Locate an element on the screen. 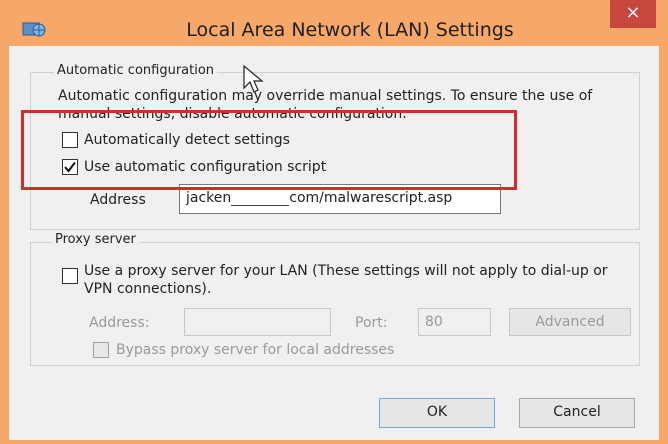 This screenshot has width=668, height=444. redacted-region is located at coordinates (260, 198).